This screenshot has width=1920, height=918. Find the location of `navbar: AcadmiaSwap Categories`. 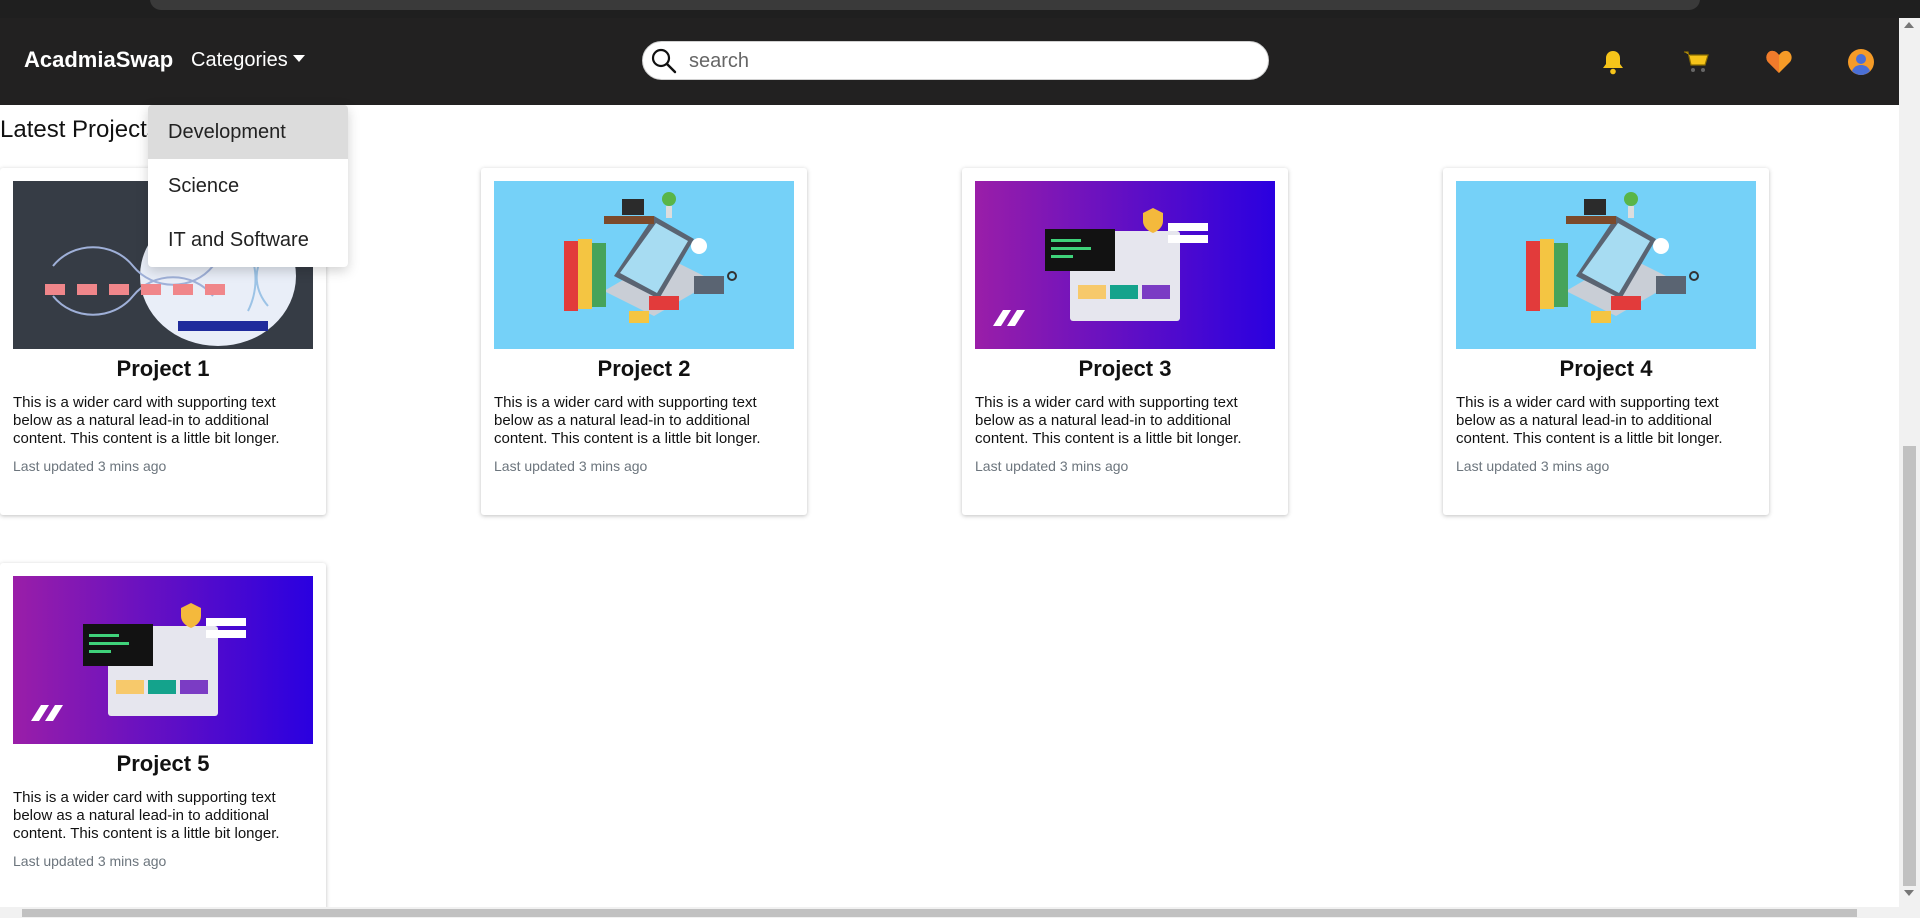

navbar: AcadmiaSwap Categories is located at coordinates (949, 61).